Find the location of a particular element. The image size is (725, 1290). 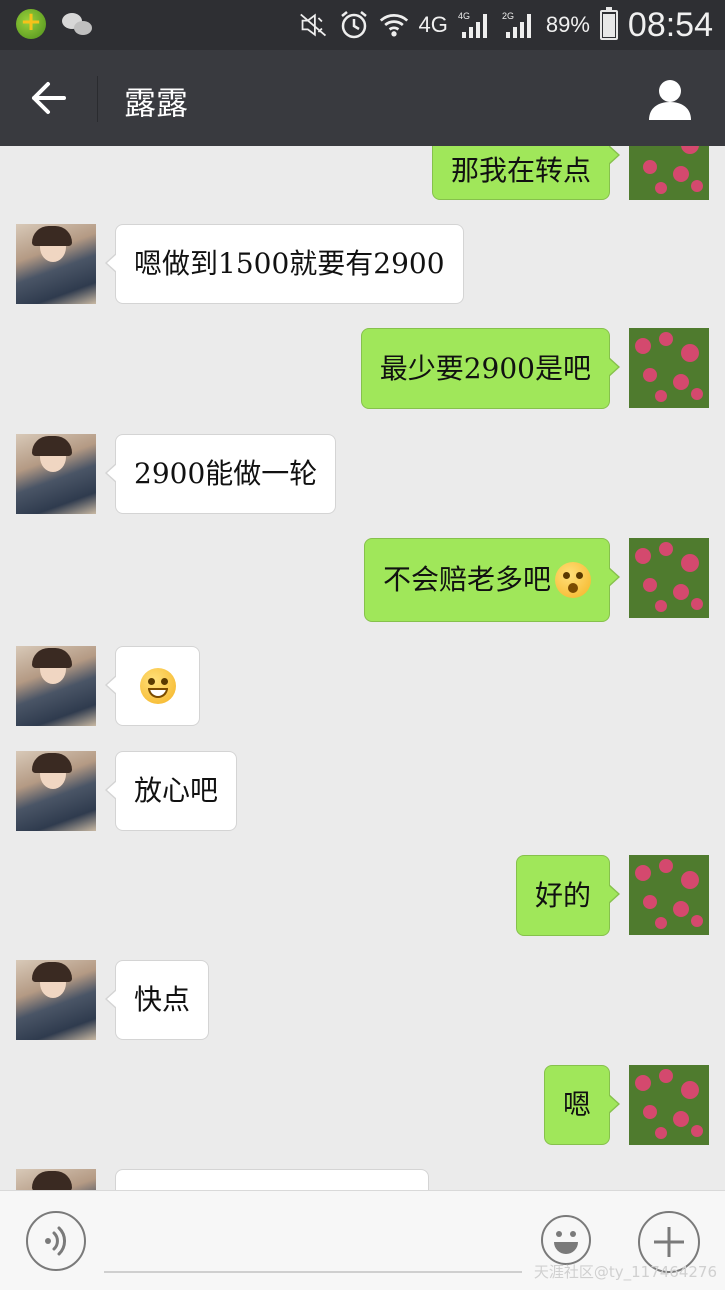

message-text: 放心吧 is located at coordinates (176, 790).